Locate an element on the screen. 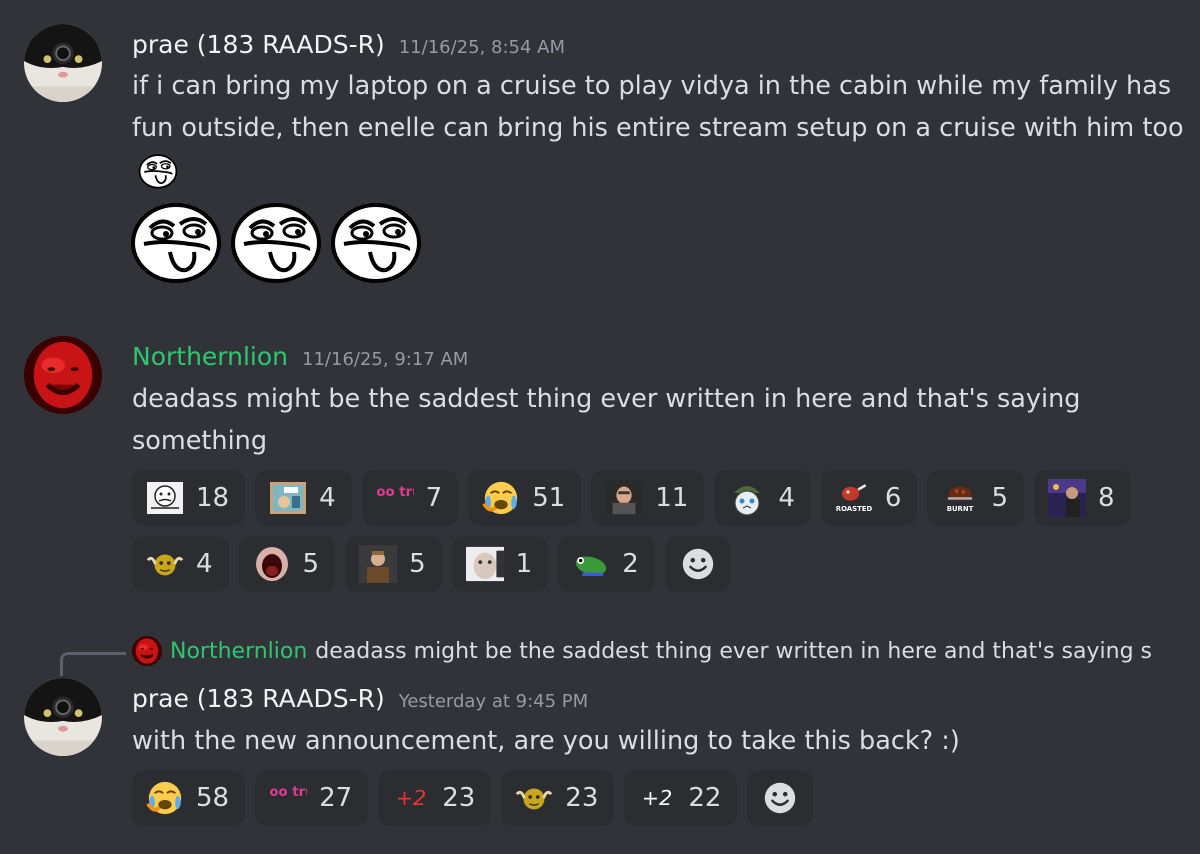  reaction-count: 11 is located at coordinates (672, 498).